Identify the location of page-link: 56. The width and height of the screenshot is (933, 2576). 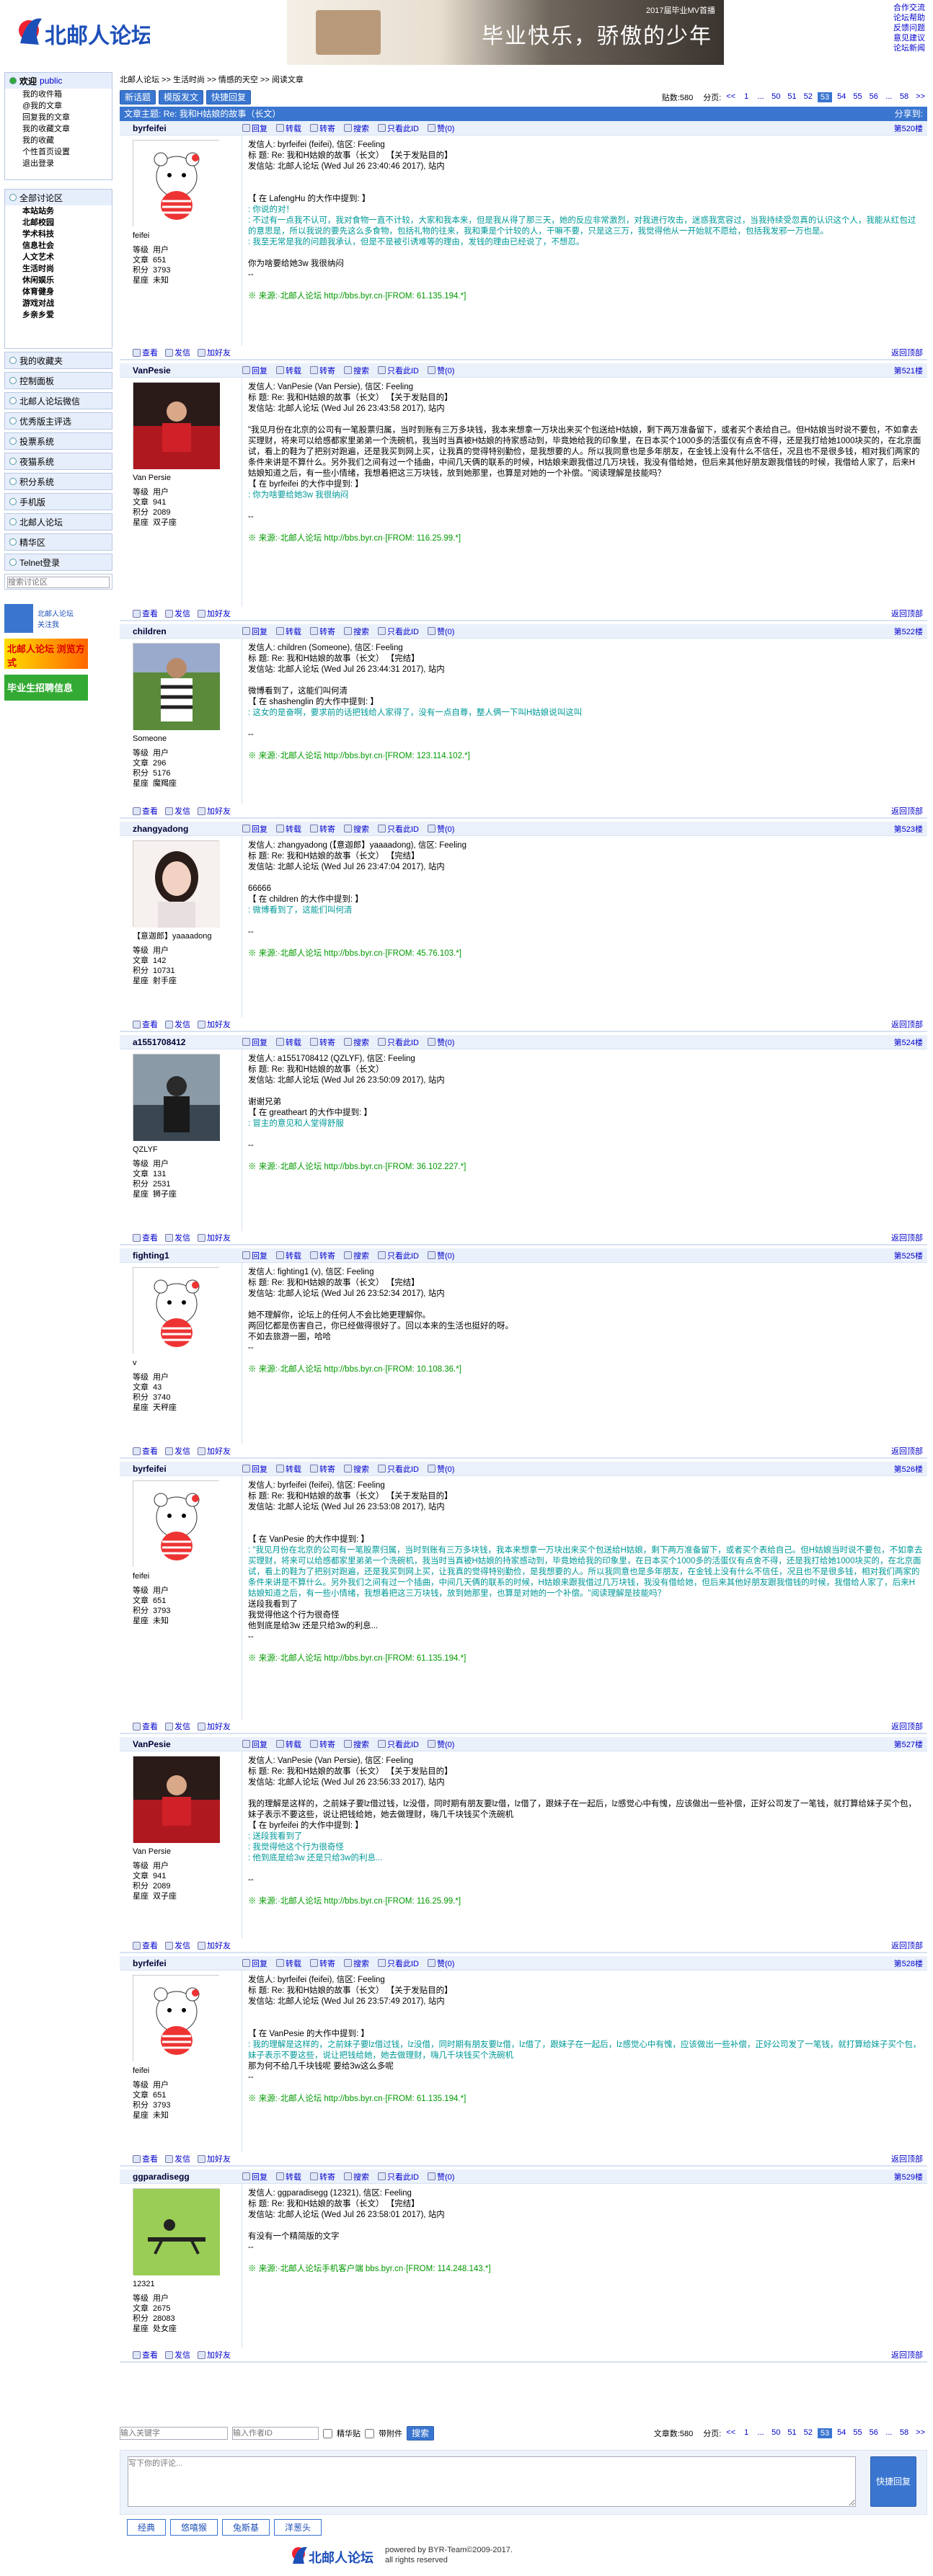
(873, 97).